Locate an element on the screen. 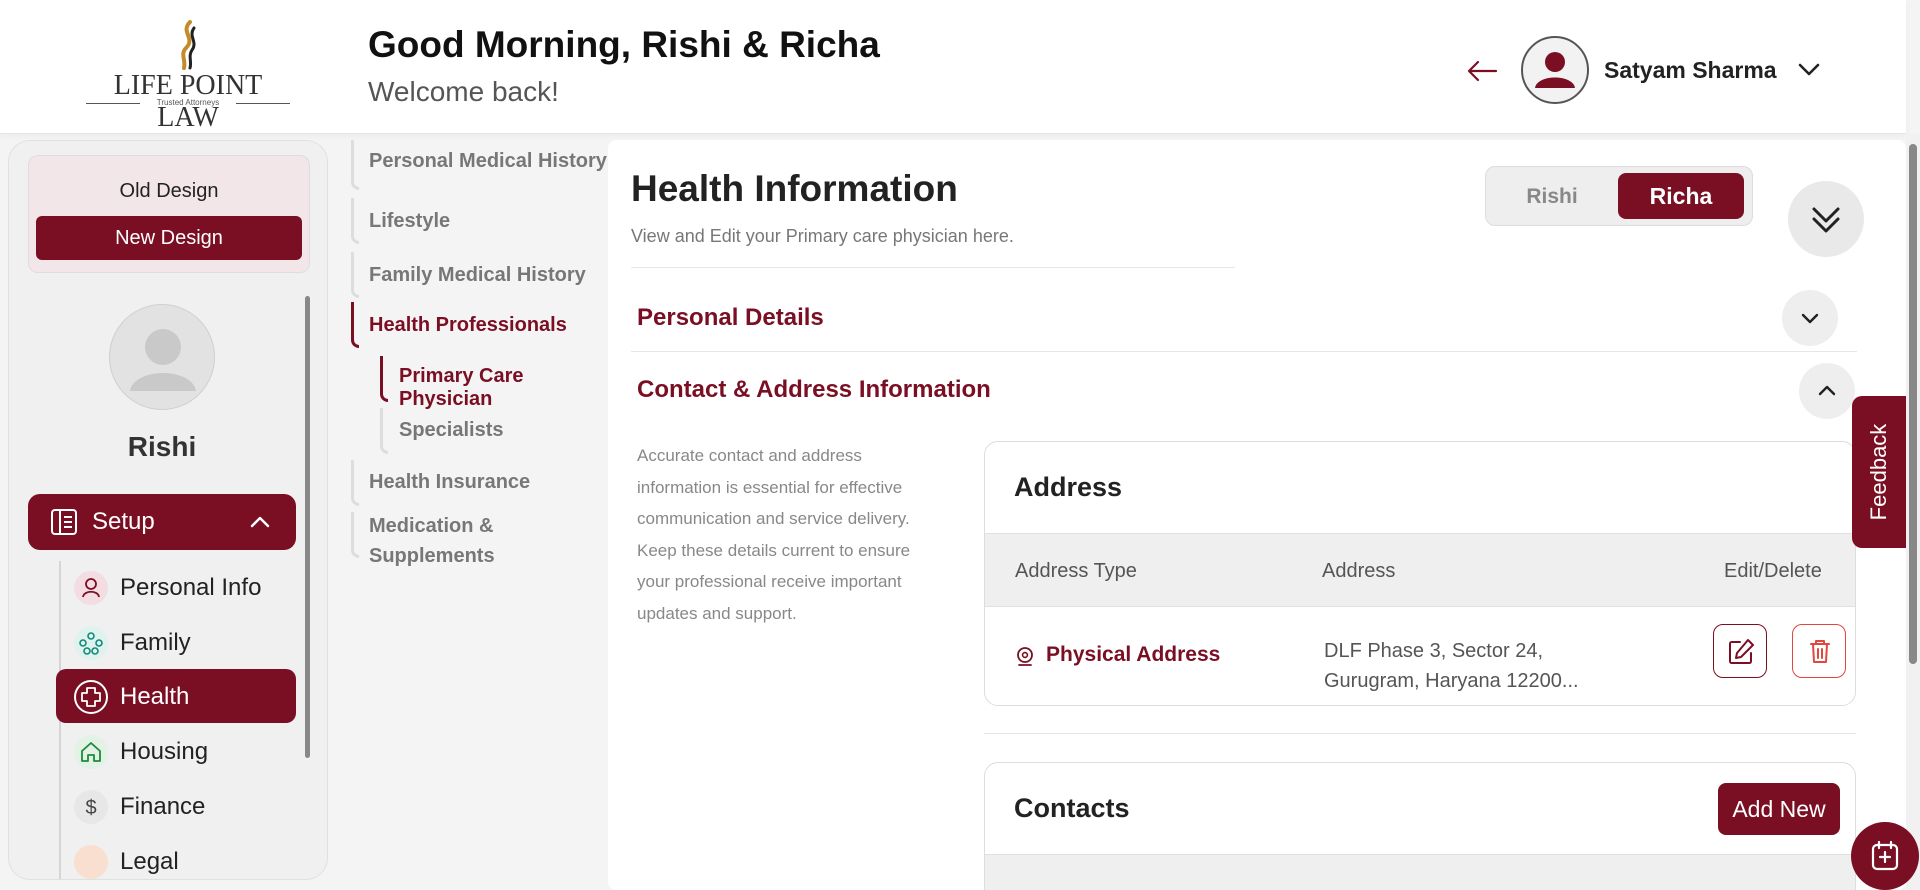 This screenshot has height=890, width=1920. logo-tagline: Trusted Attorneys is located at coordinates (188, 102).